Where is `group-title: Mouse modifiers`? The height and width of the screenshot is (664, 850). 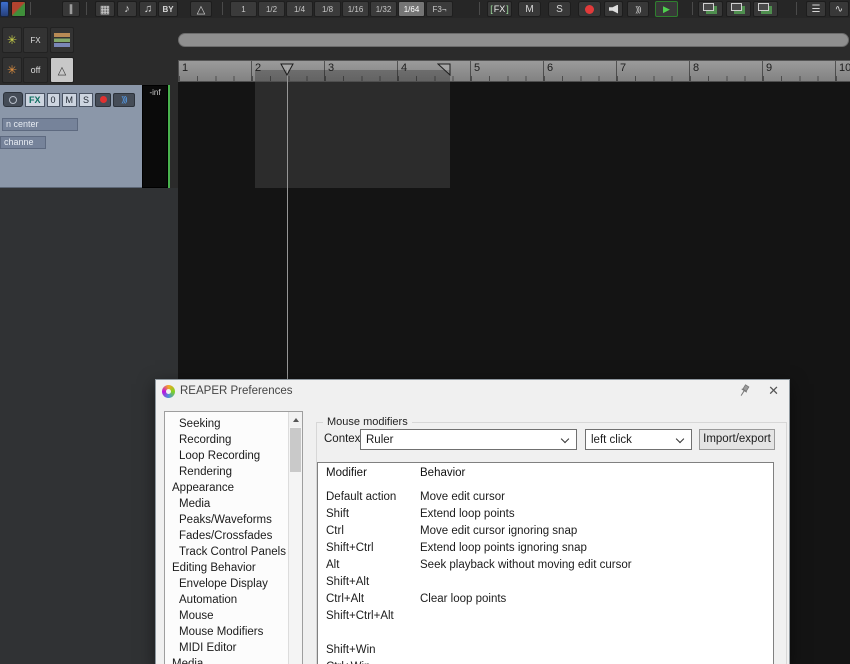
group-title: Mouse modifiers is located at coordinates (367, 422).